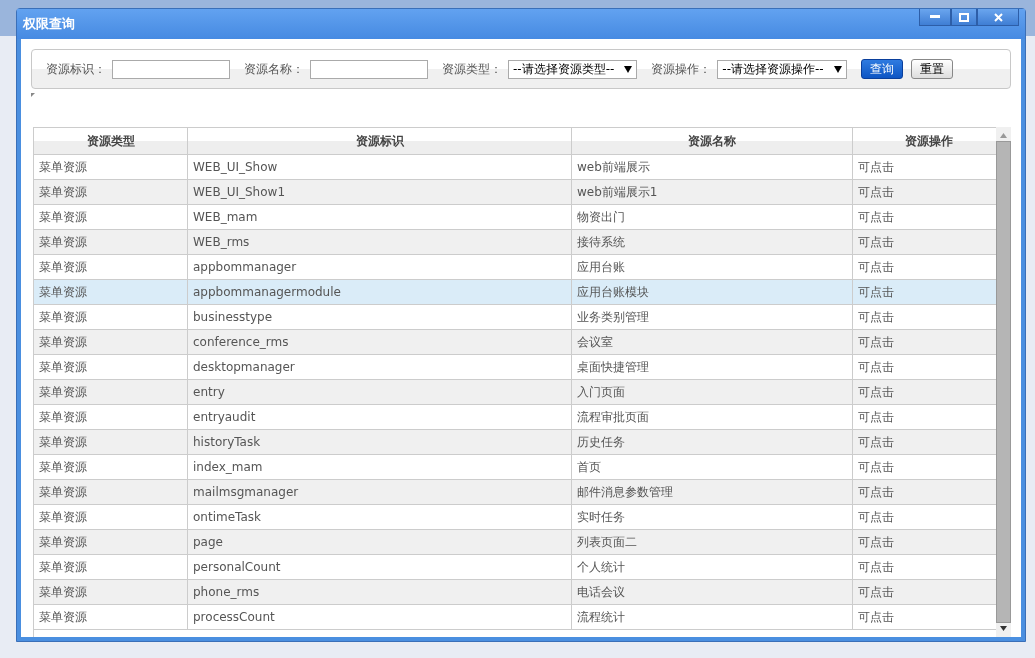 The image size is (1035, 658). What do you see at coordinates (515, 517) in the screenshot?
I see `table-row: 菜单资源 ontimeTask 实时任务 可点击` at bounding box center [515, 517].